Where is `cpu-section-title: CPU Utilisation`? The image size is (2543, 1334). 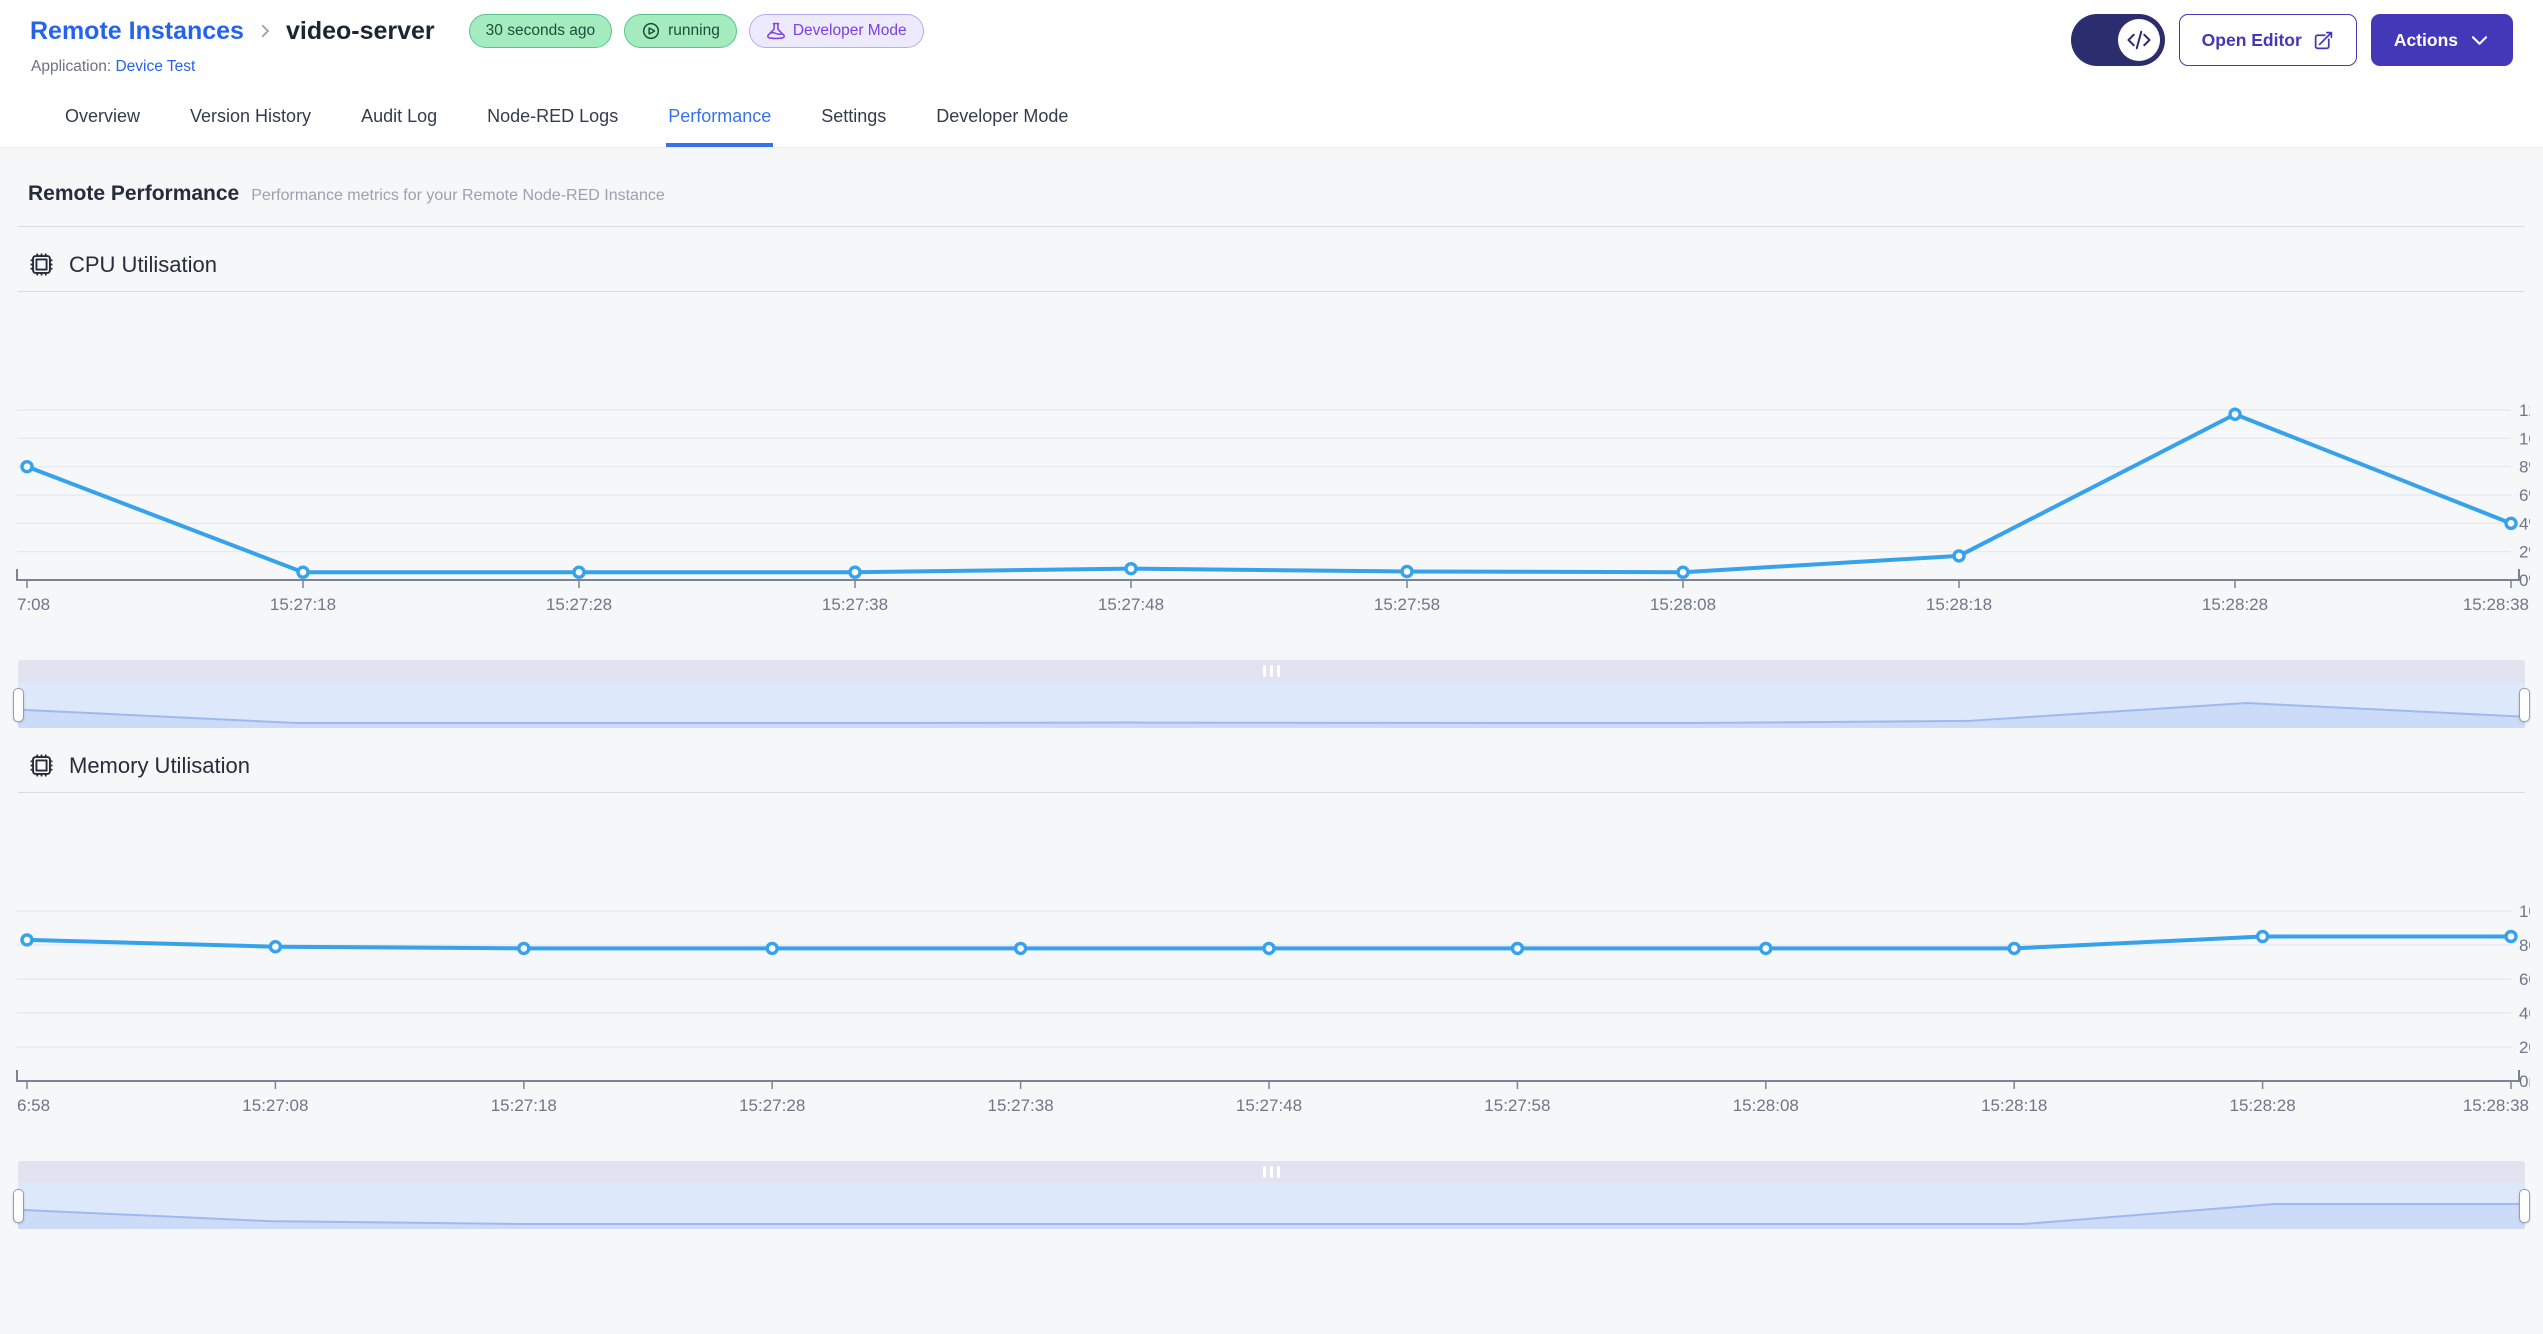
cpu-section-title: CPU Utilisation is located at coordinates (1271, 264).